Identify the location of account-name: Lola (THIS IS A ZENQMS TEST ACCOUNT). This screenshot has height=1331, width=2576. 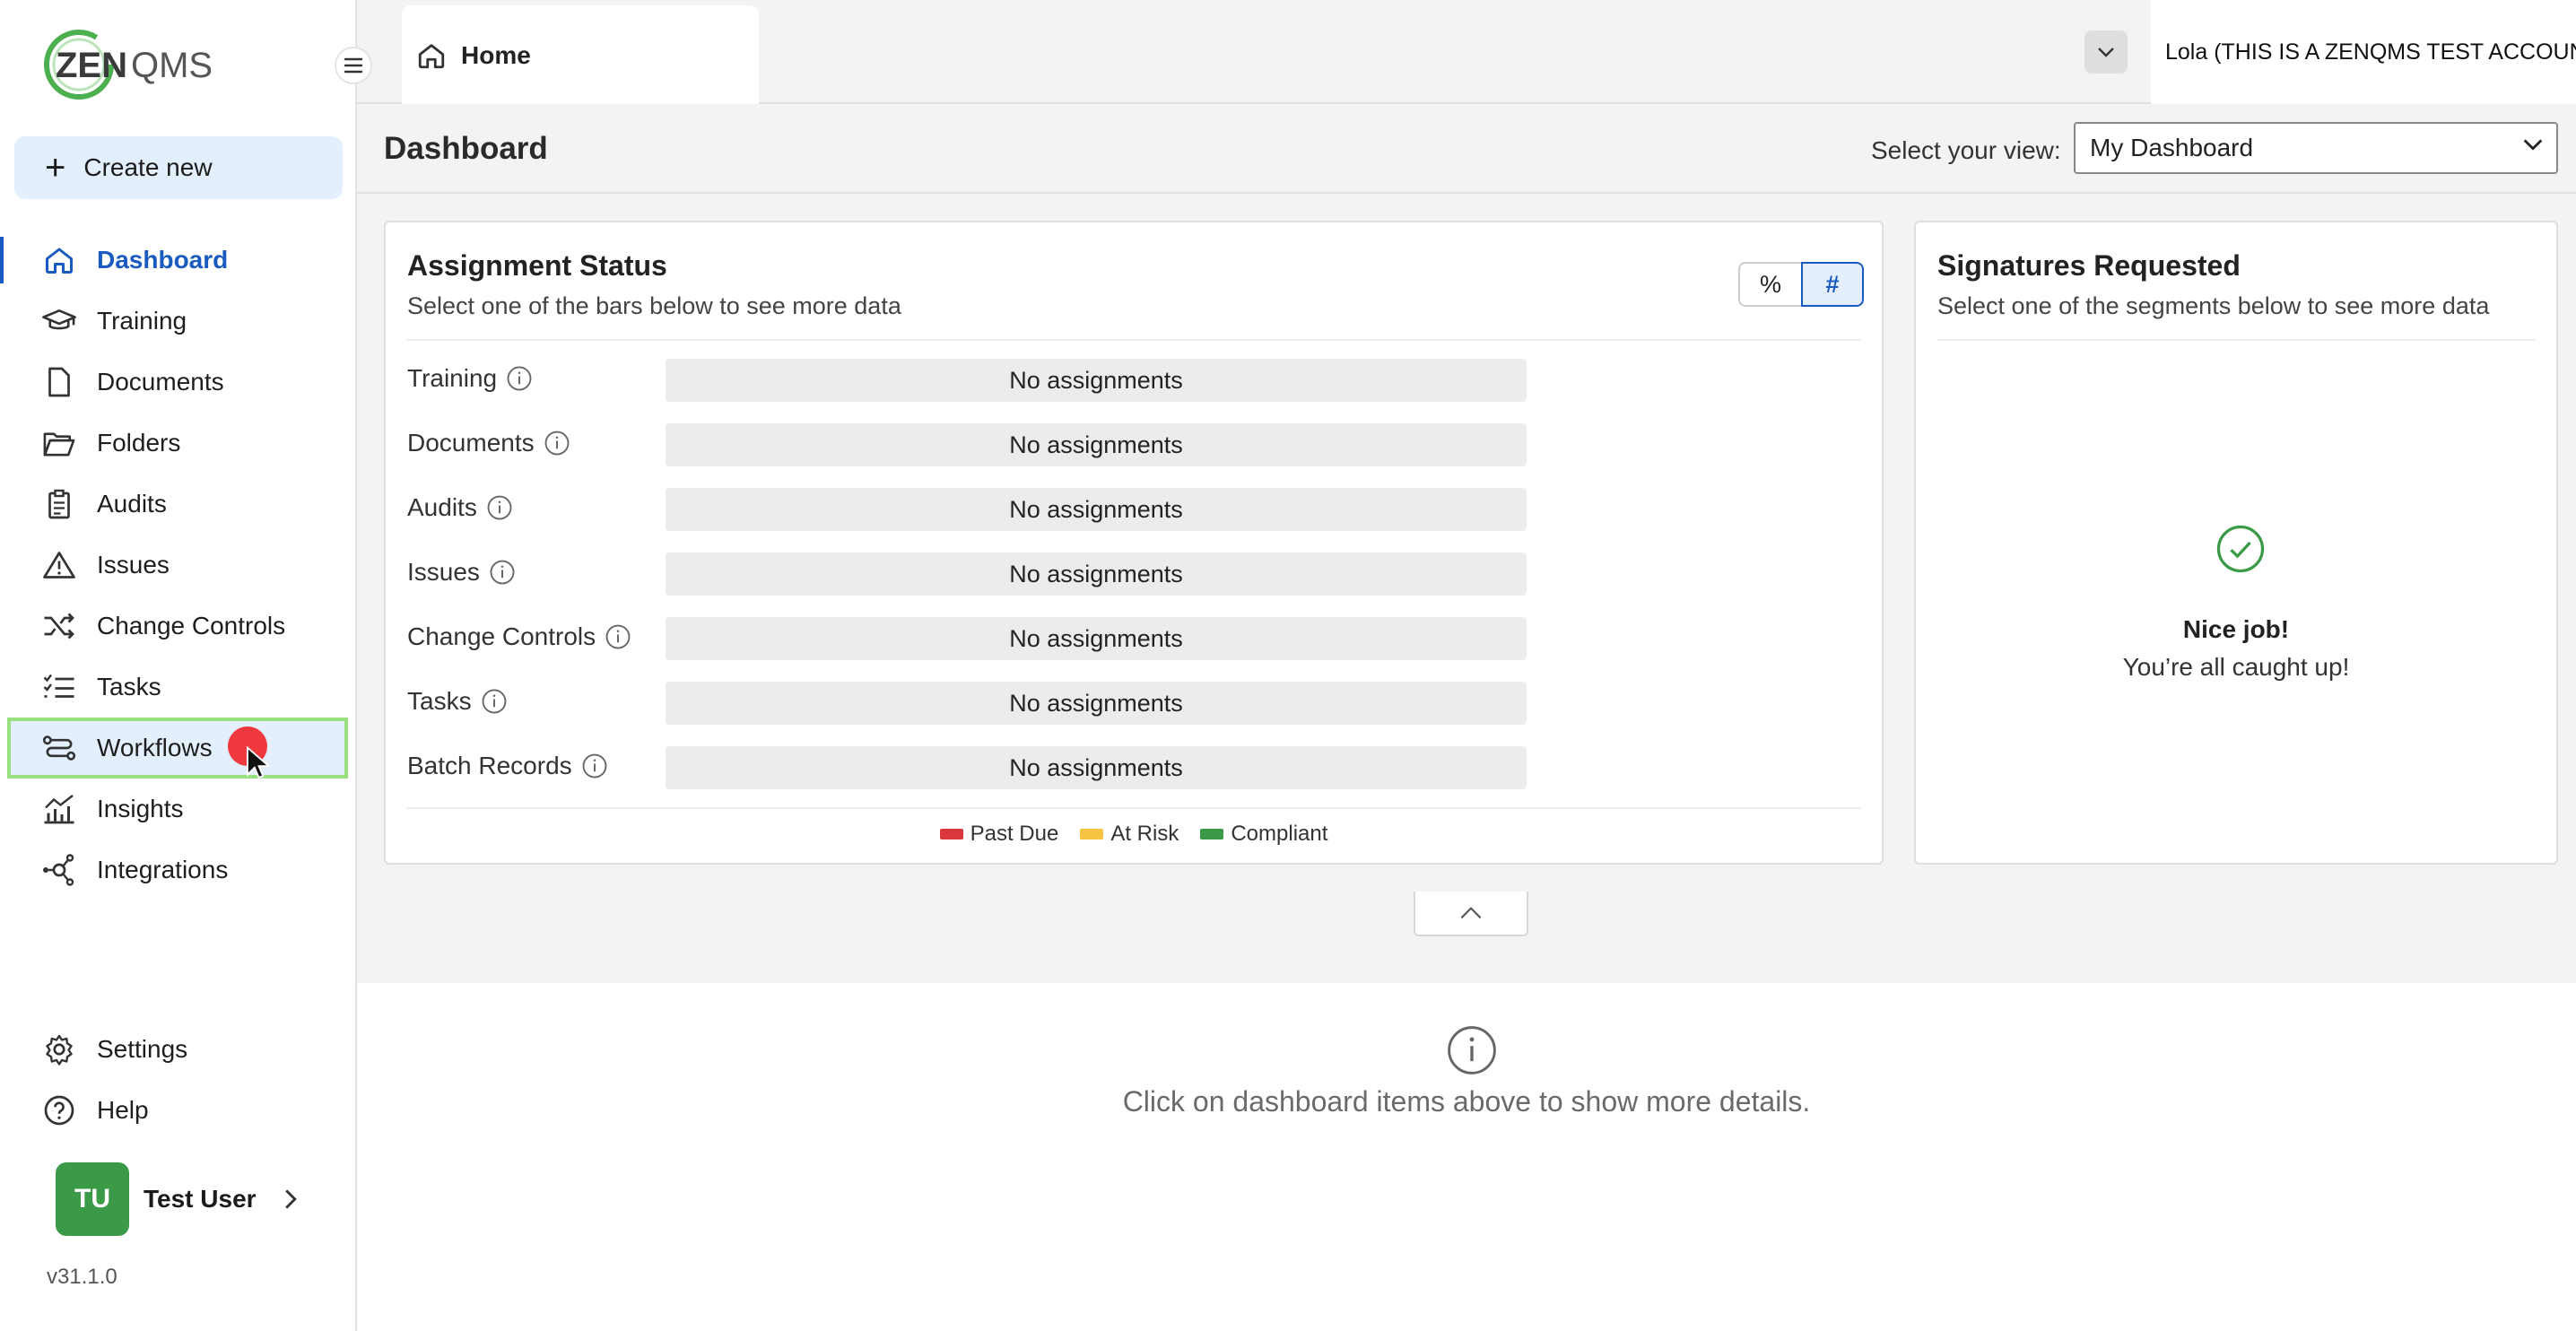
(2363, 52).